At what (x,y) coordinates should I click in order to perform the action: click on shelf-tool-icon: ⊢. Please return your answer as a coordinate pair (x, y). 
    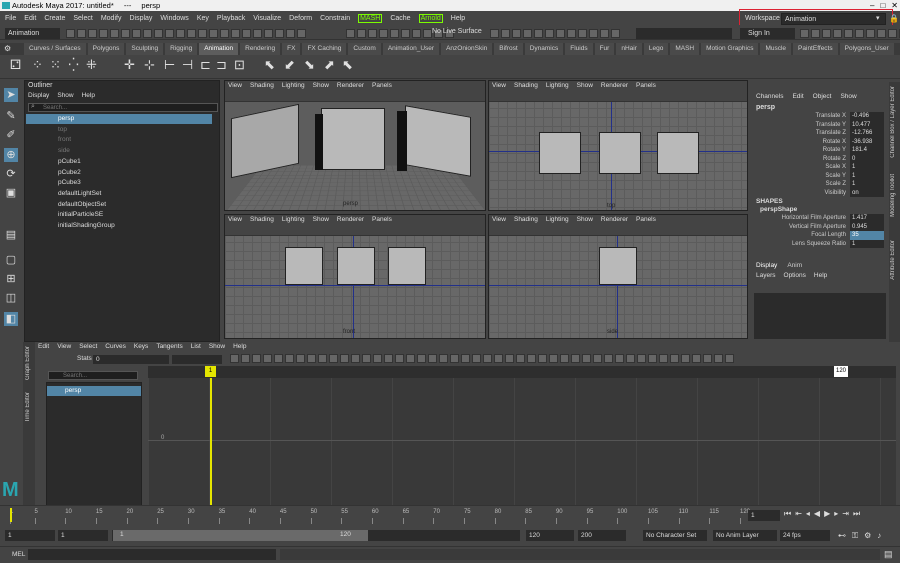
    Looking at the image, I should click on (169, 64).